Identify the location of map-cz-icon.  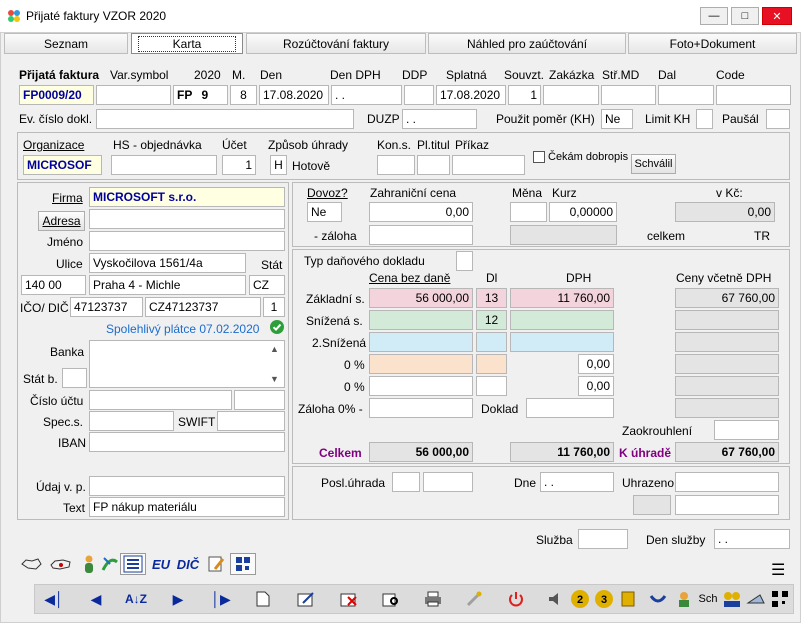
(31, 564).